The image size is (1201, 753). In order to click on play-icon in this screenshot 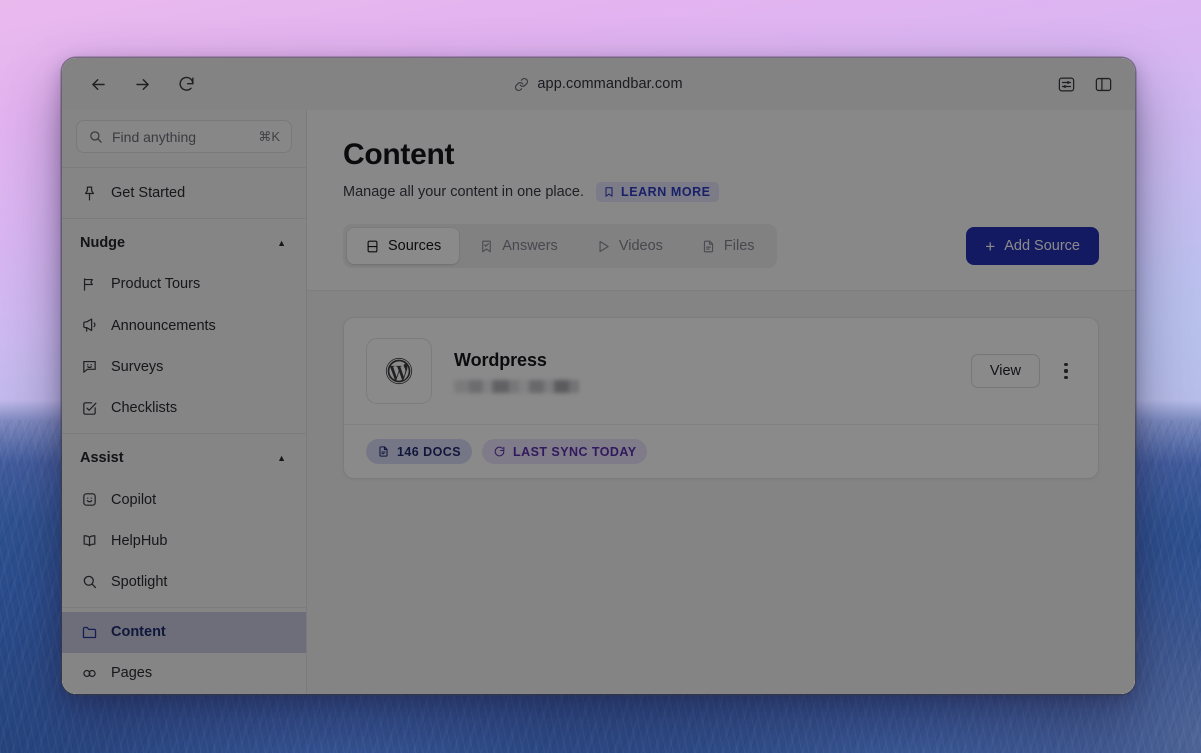, I will do `click(603, 246)`.